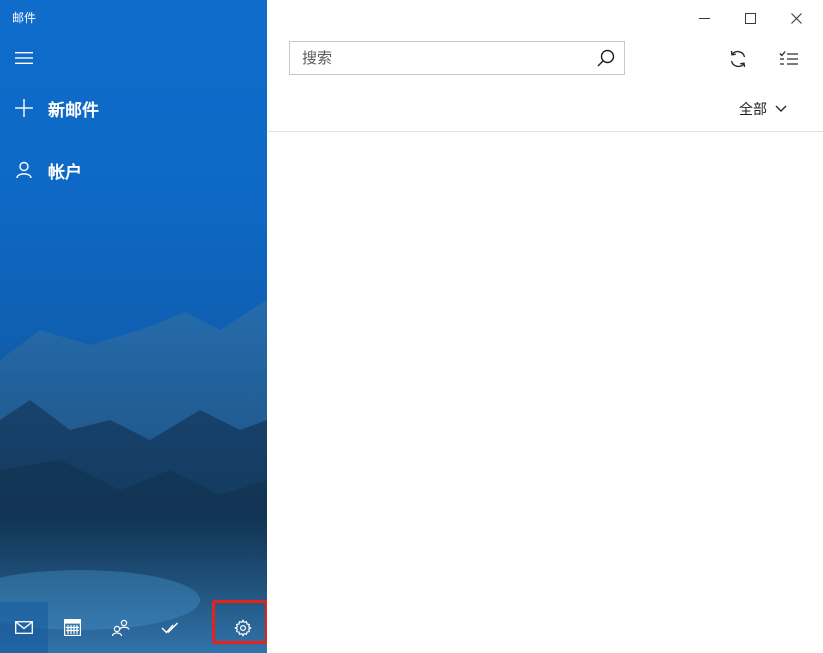 Image resolution: width=823 pixels, height=653 pixels. What do you see at coordinates (753, 110) in the screenshot?
I see `filter-label: 全部` at bounding box center [753, 110].